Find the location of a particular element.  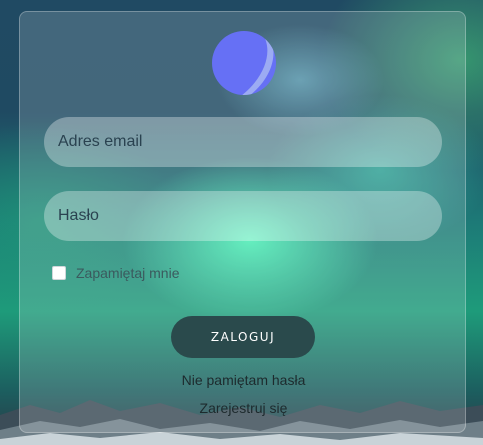

remember-me-checkbox is located at coordinates (59, 273).